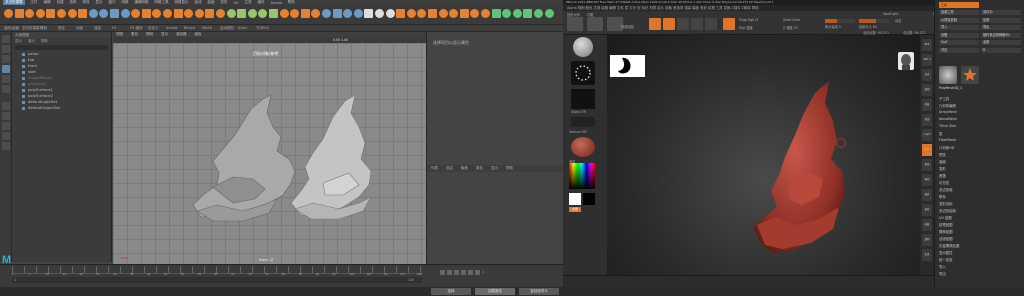 The image size is (1024, 296). I want to click on rotate-tool-icon, so click(6, 79).